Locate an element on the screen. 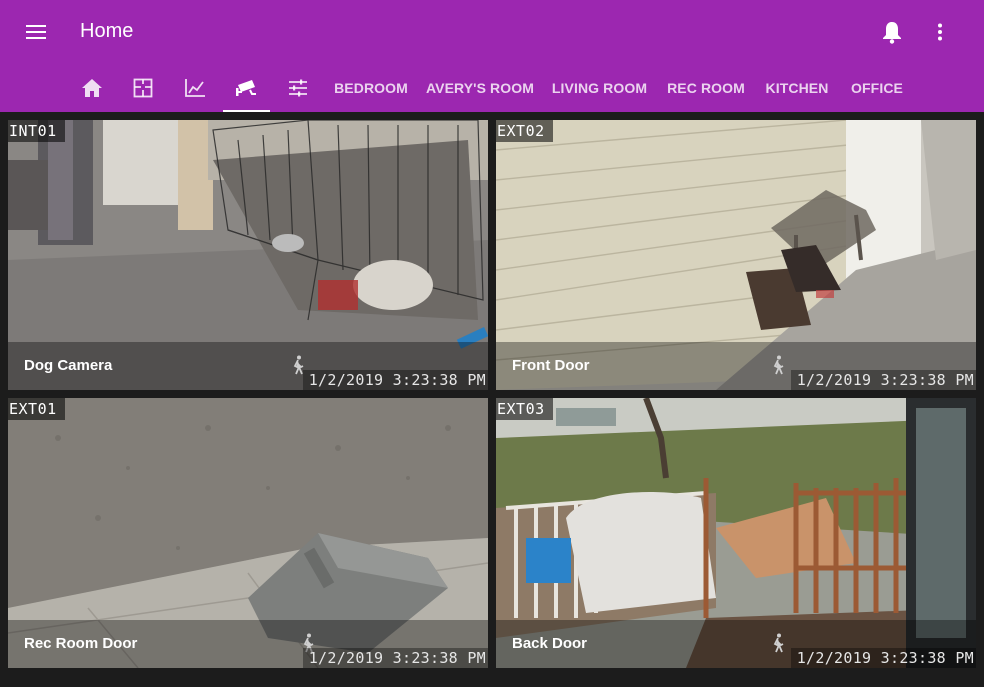 This screenshot has width=984, height=687. notifications-button is located at coordinates (892, 32).